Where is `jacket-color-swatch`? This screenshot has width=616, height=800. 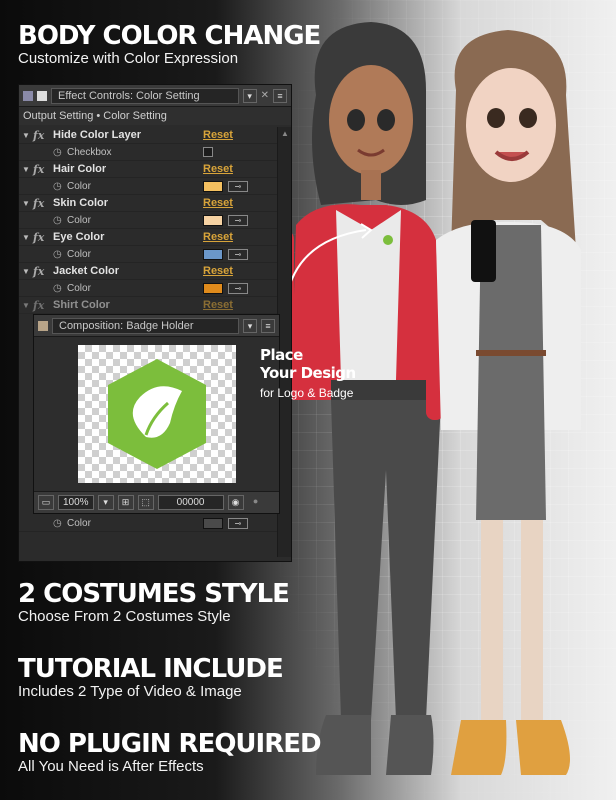
jacket-color-swatch is located at coordinates (213, 288).